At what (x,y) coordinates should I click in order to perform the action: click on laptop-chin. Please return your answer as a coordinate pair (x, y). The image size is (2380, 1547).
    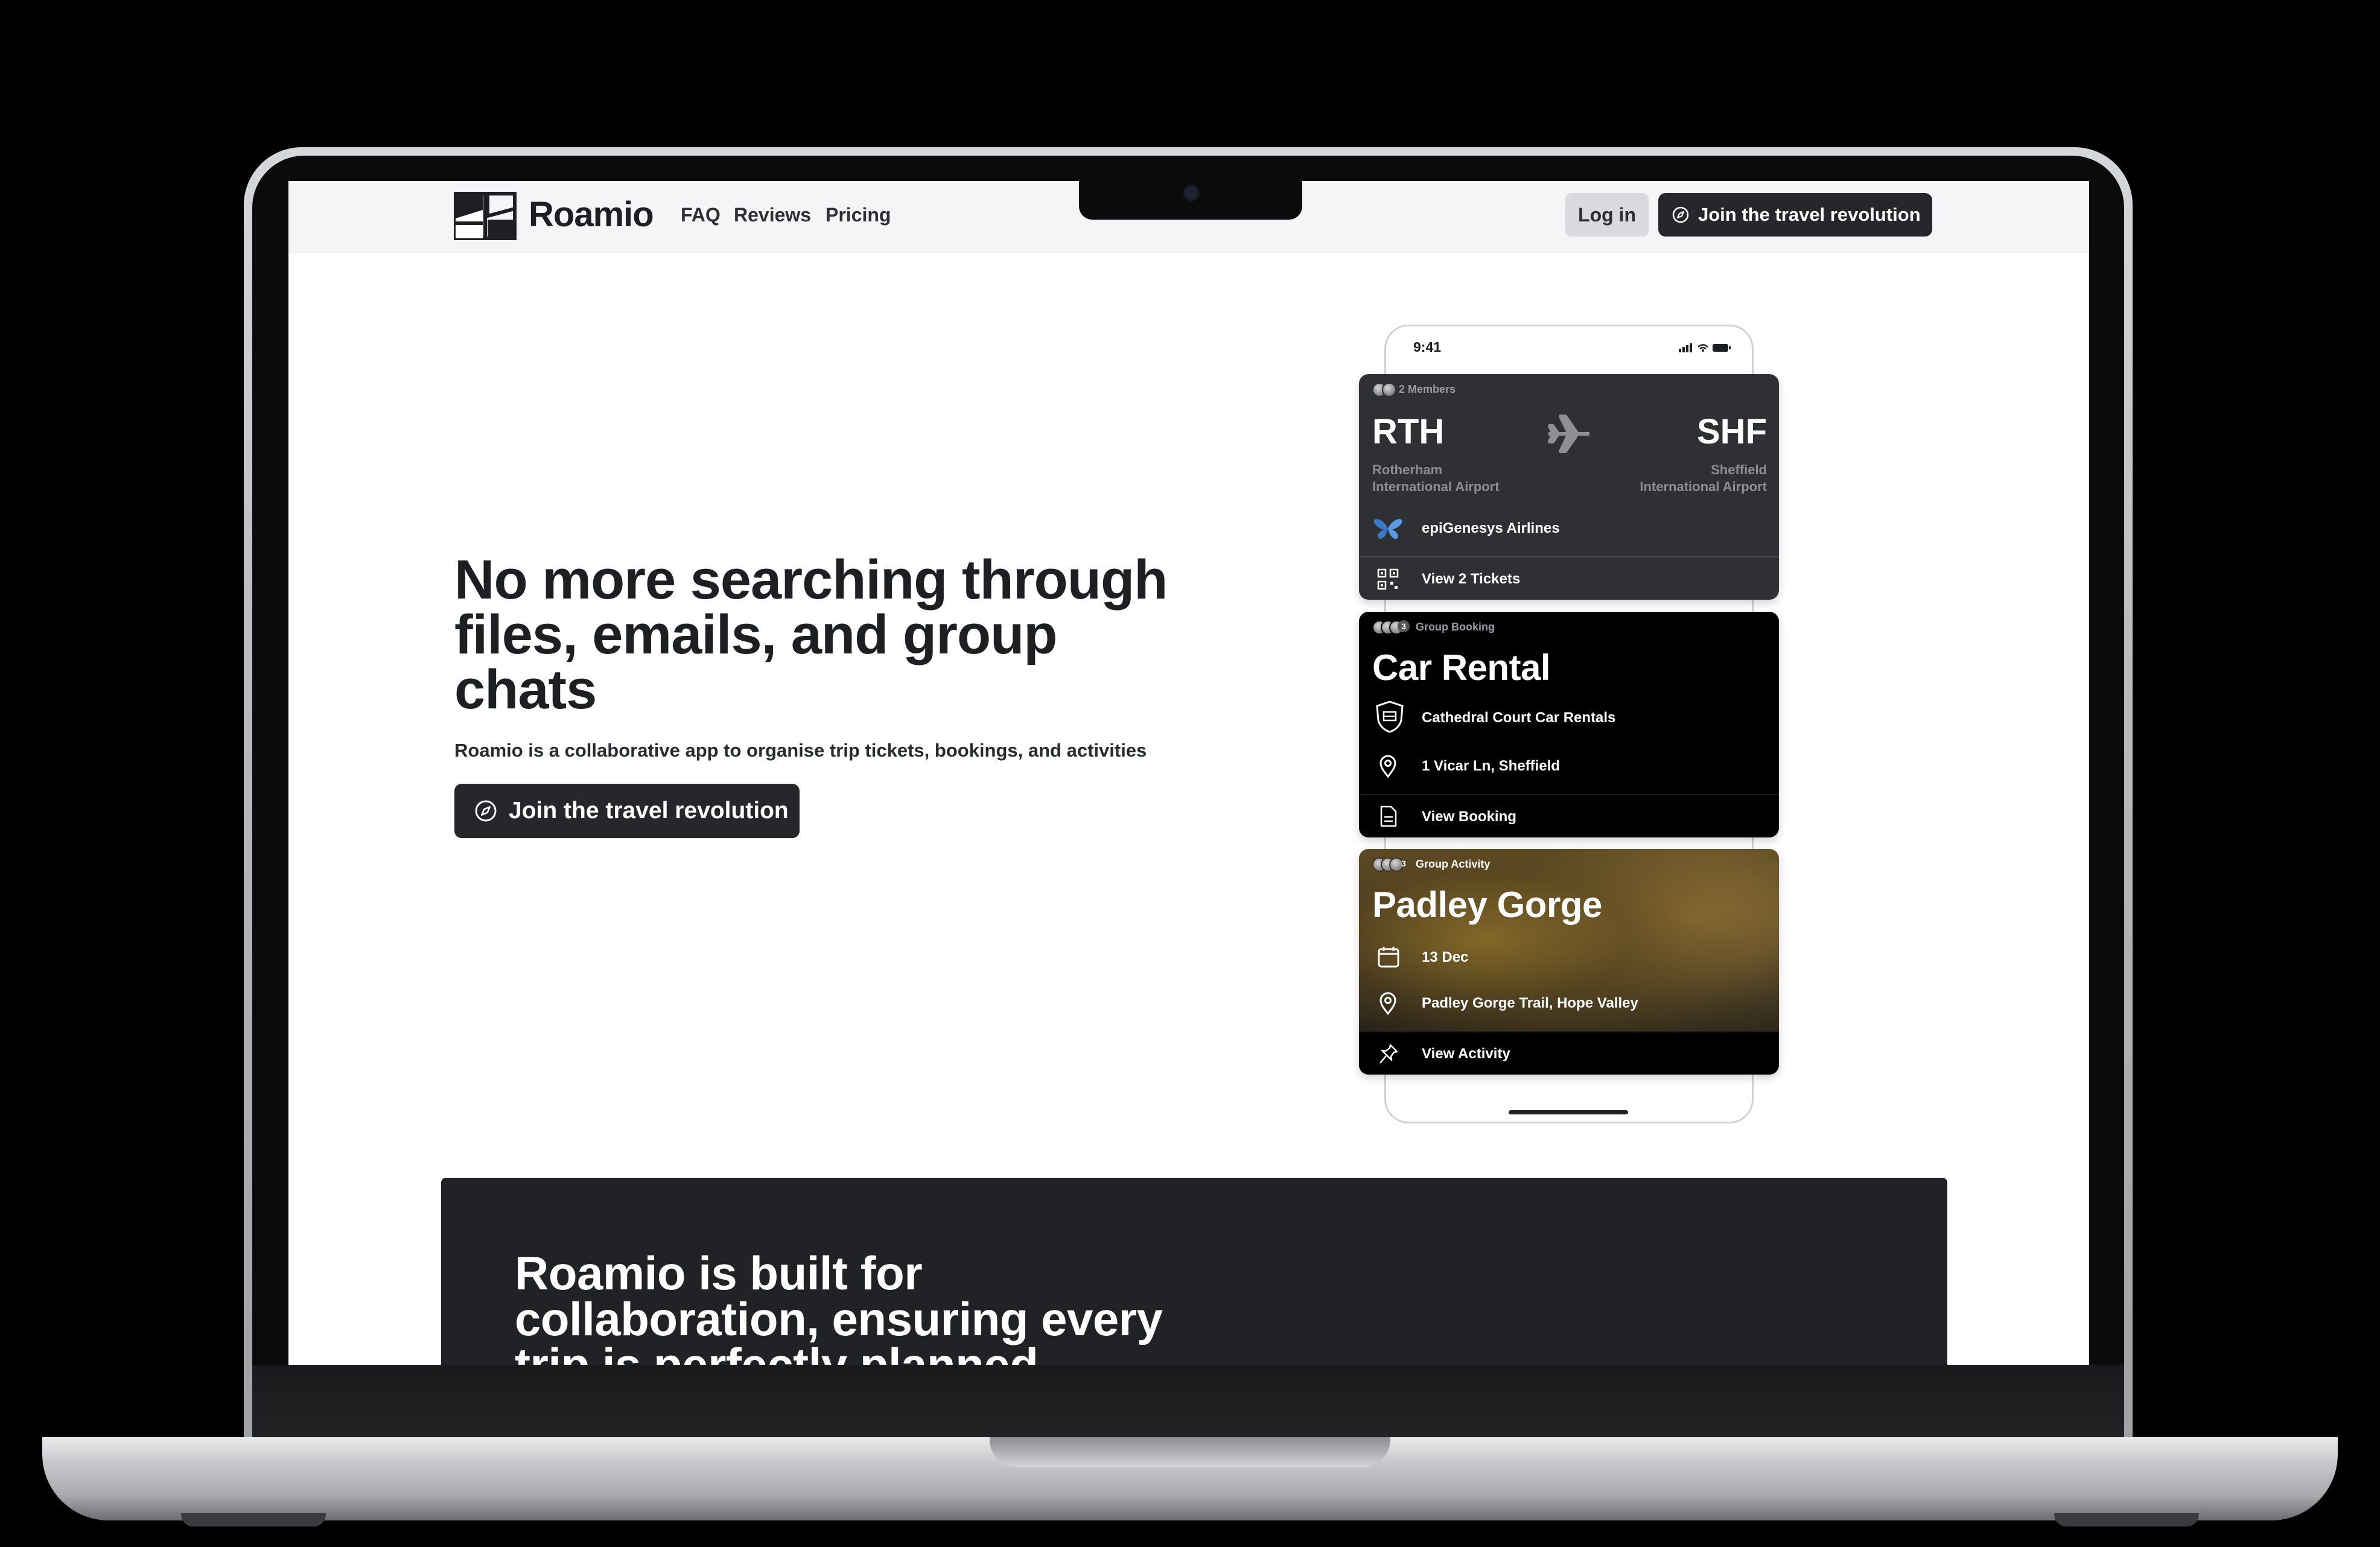
    Looking at the image, I should click on (1188, 1401).